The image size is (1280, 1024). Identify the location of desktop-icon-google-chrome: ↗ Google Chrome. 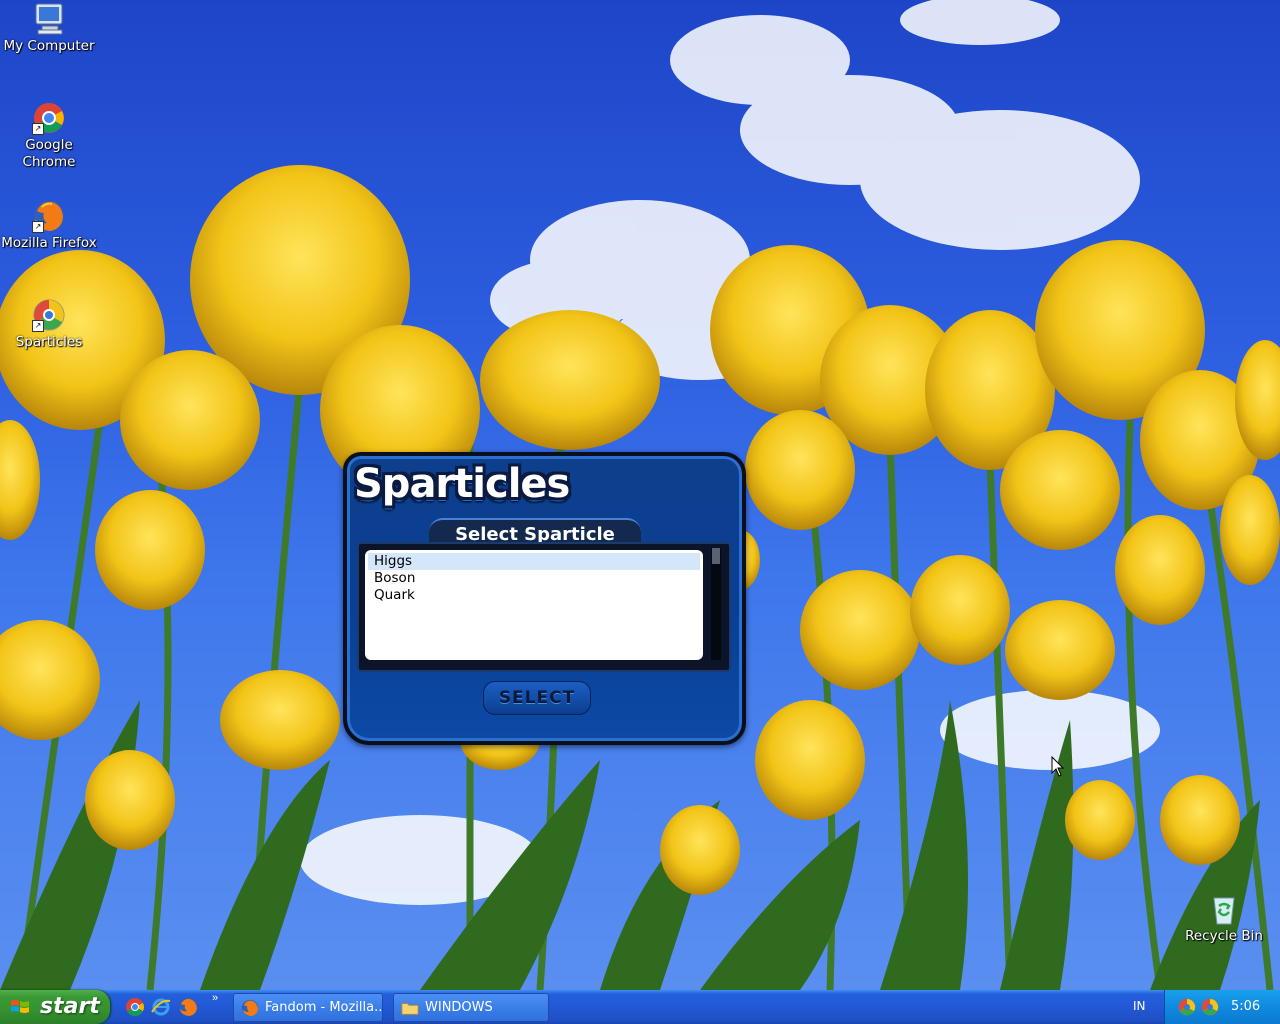
(49, 136).